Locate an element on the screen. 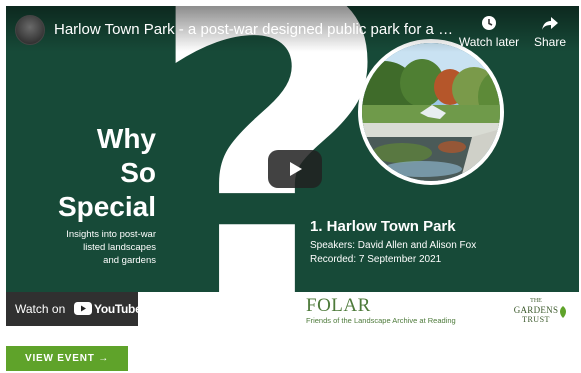 This screenshot has height=373, width=581. watch-on-youtube-button: Watch on YouTube is located at coordinates (74, 309).